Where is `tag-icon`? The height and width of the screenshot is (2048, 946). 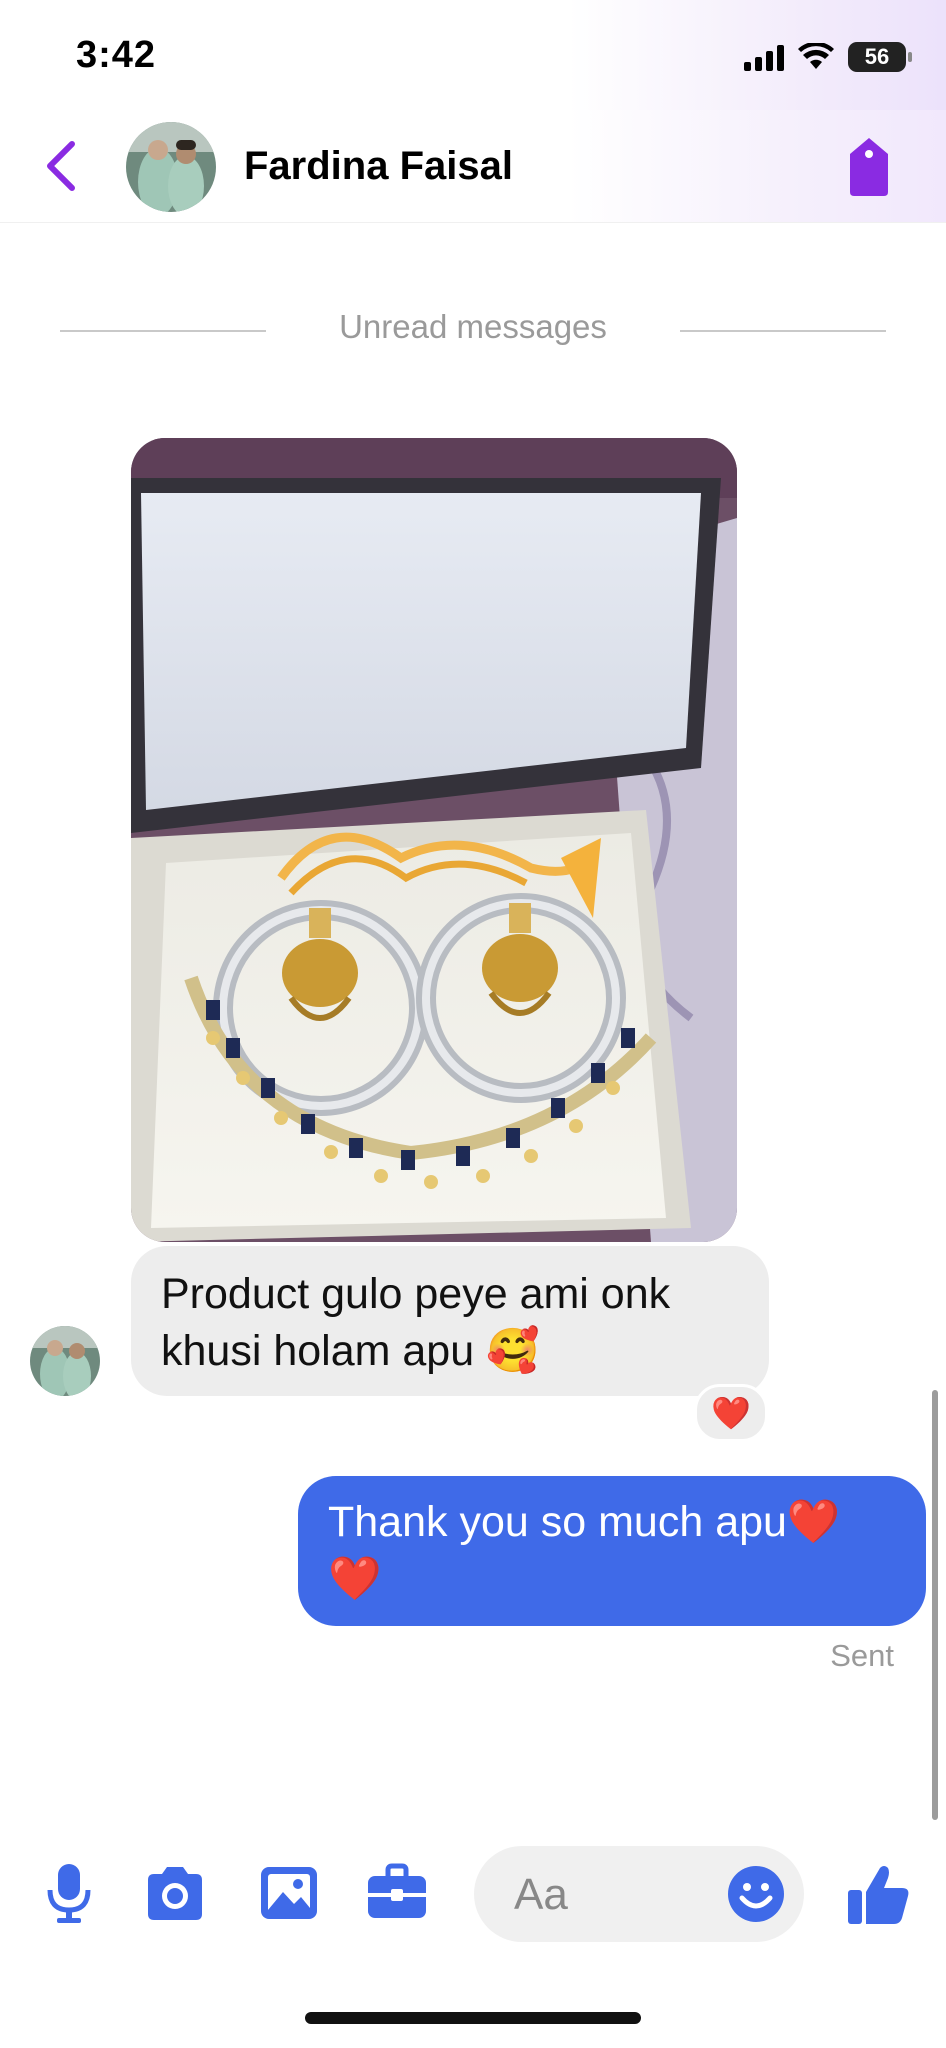
tag-icon is located at coordinates (869, 167).